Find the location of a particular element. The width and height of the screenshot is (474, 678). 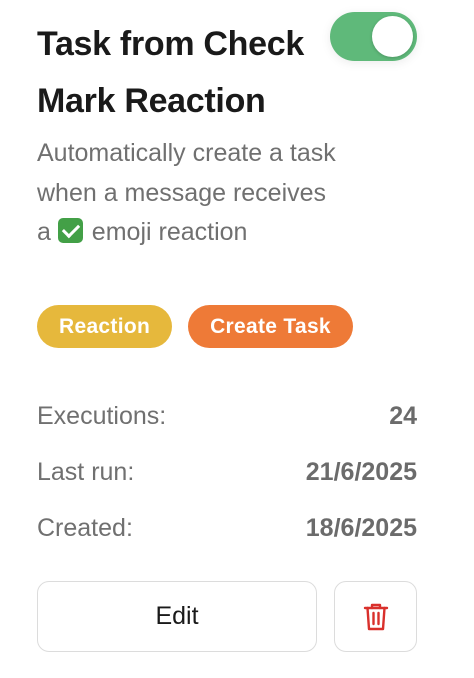

stat-row-last-run: Last run: 21/6/2025 is located at coordinates (227, 480).